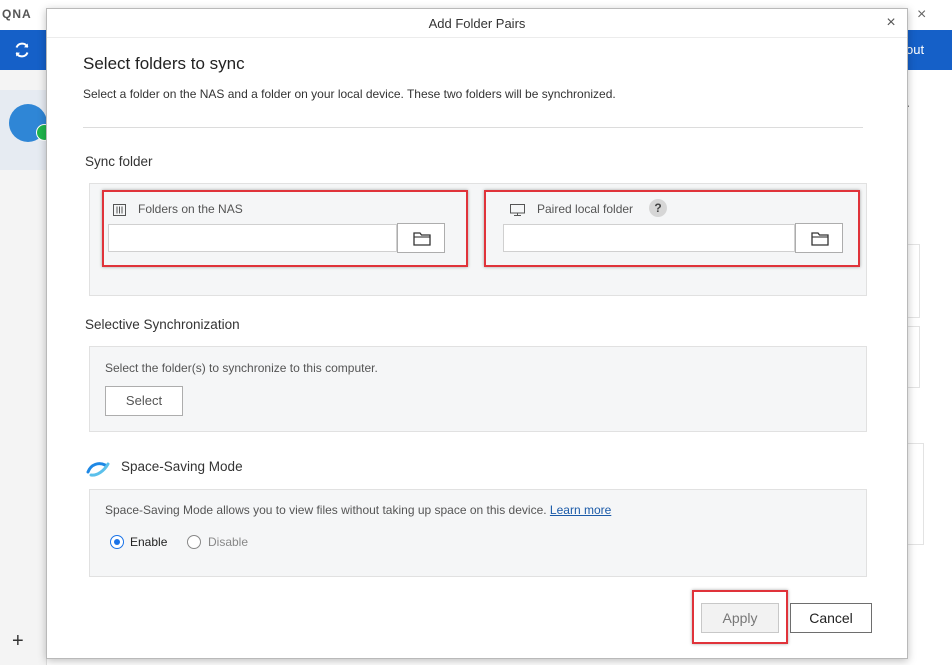 The image size is (952, 665). I want to click on app-close-icon: ×, so click(921, 15).